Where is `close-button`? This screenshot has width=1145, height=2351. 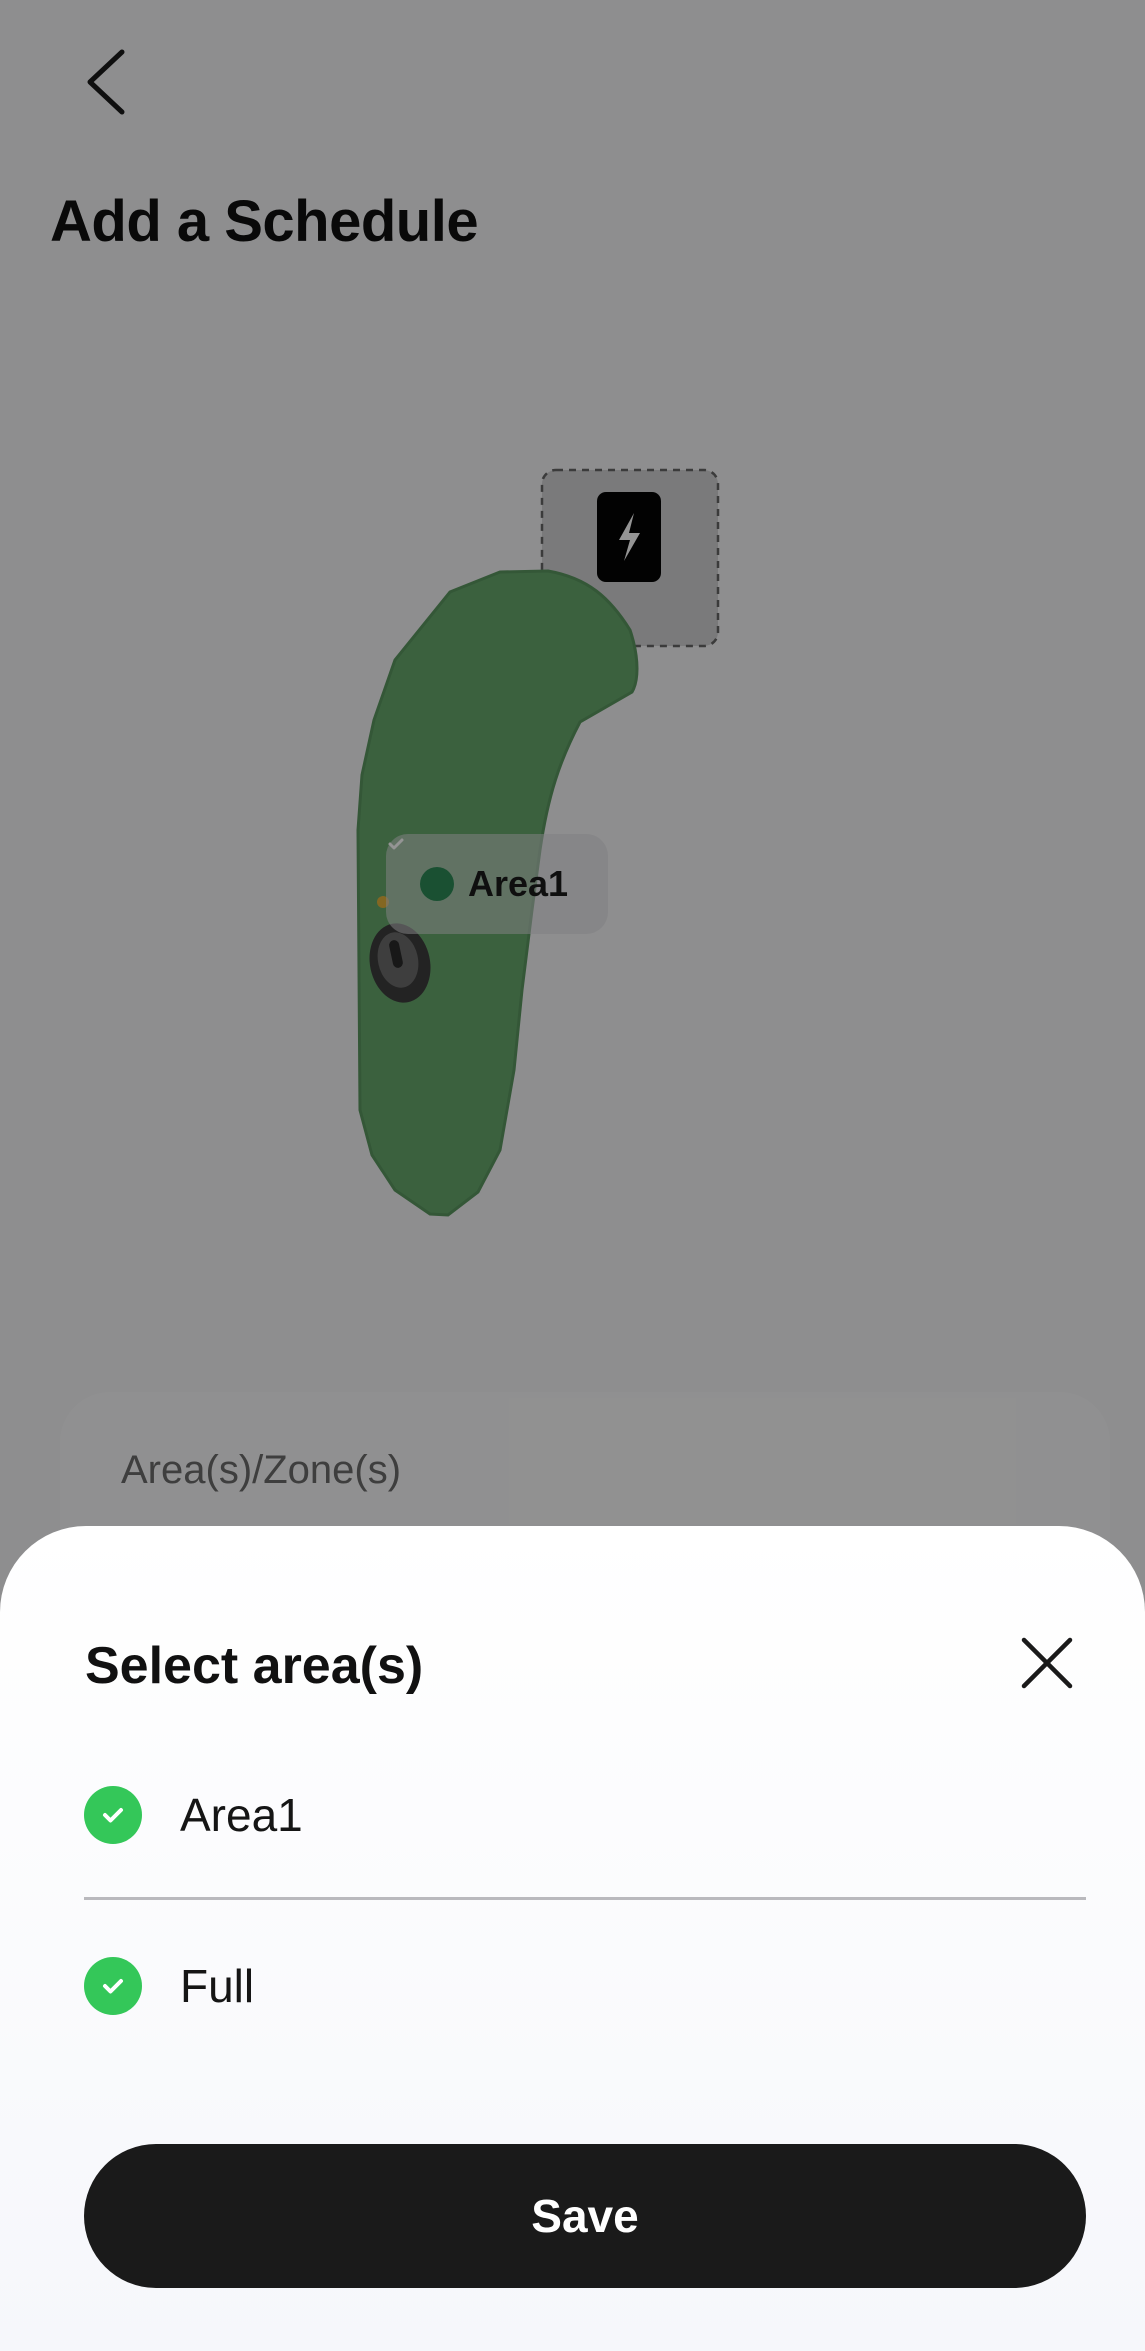
close-button is located at coordinates (1047, 1663).